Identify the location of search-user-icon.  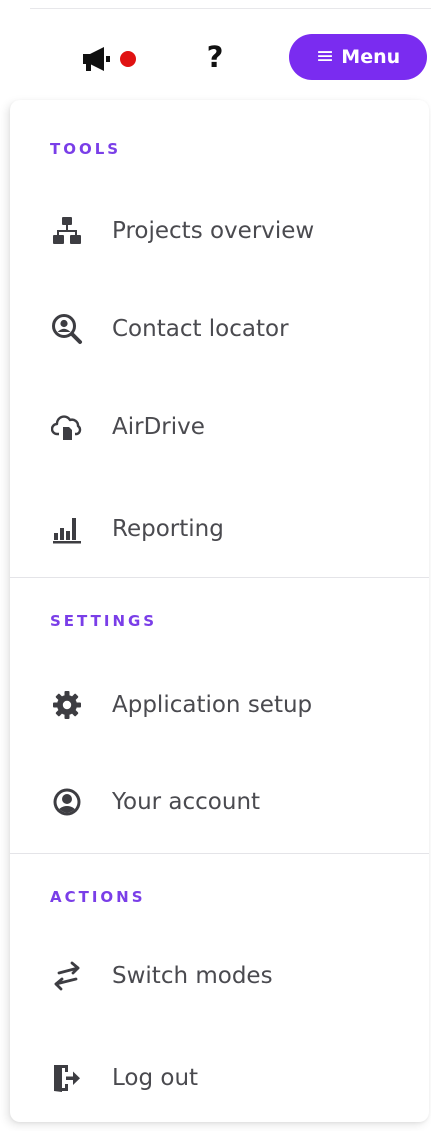
(67, 329).